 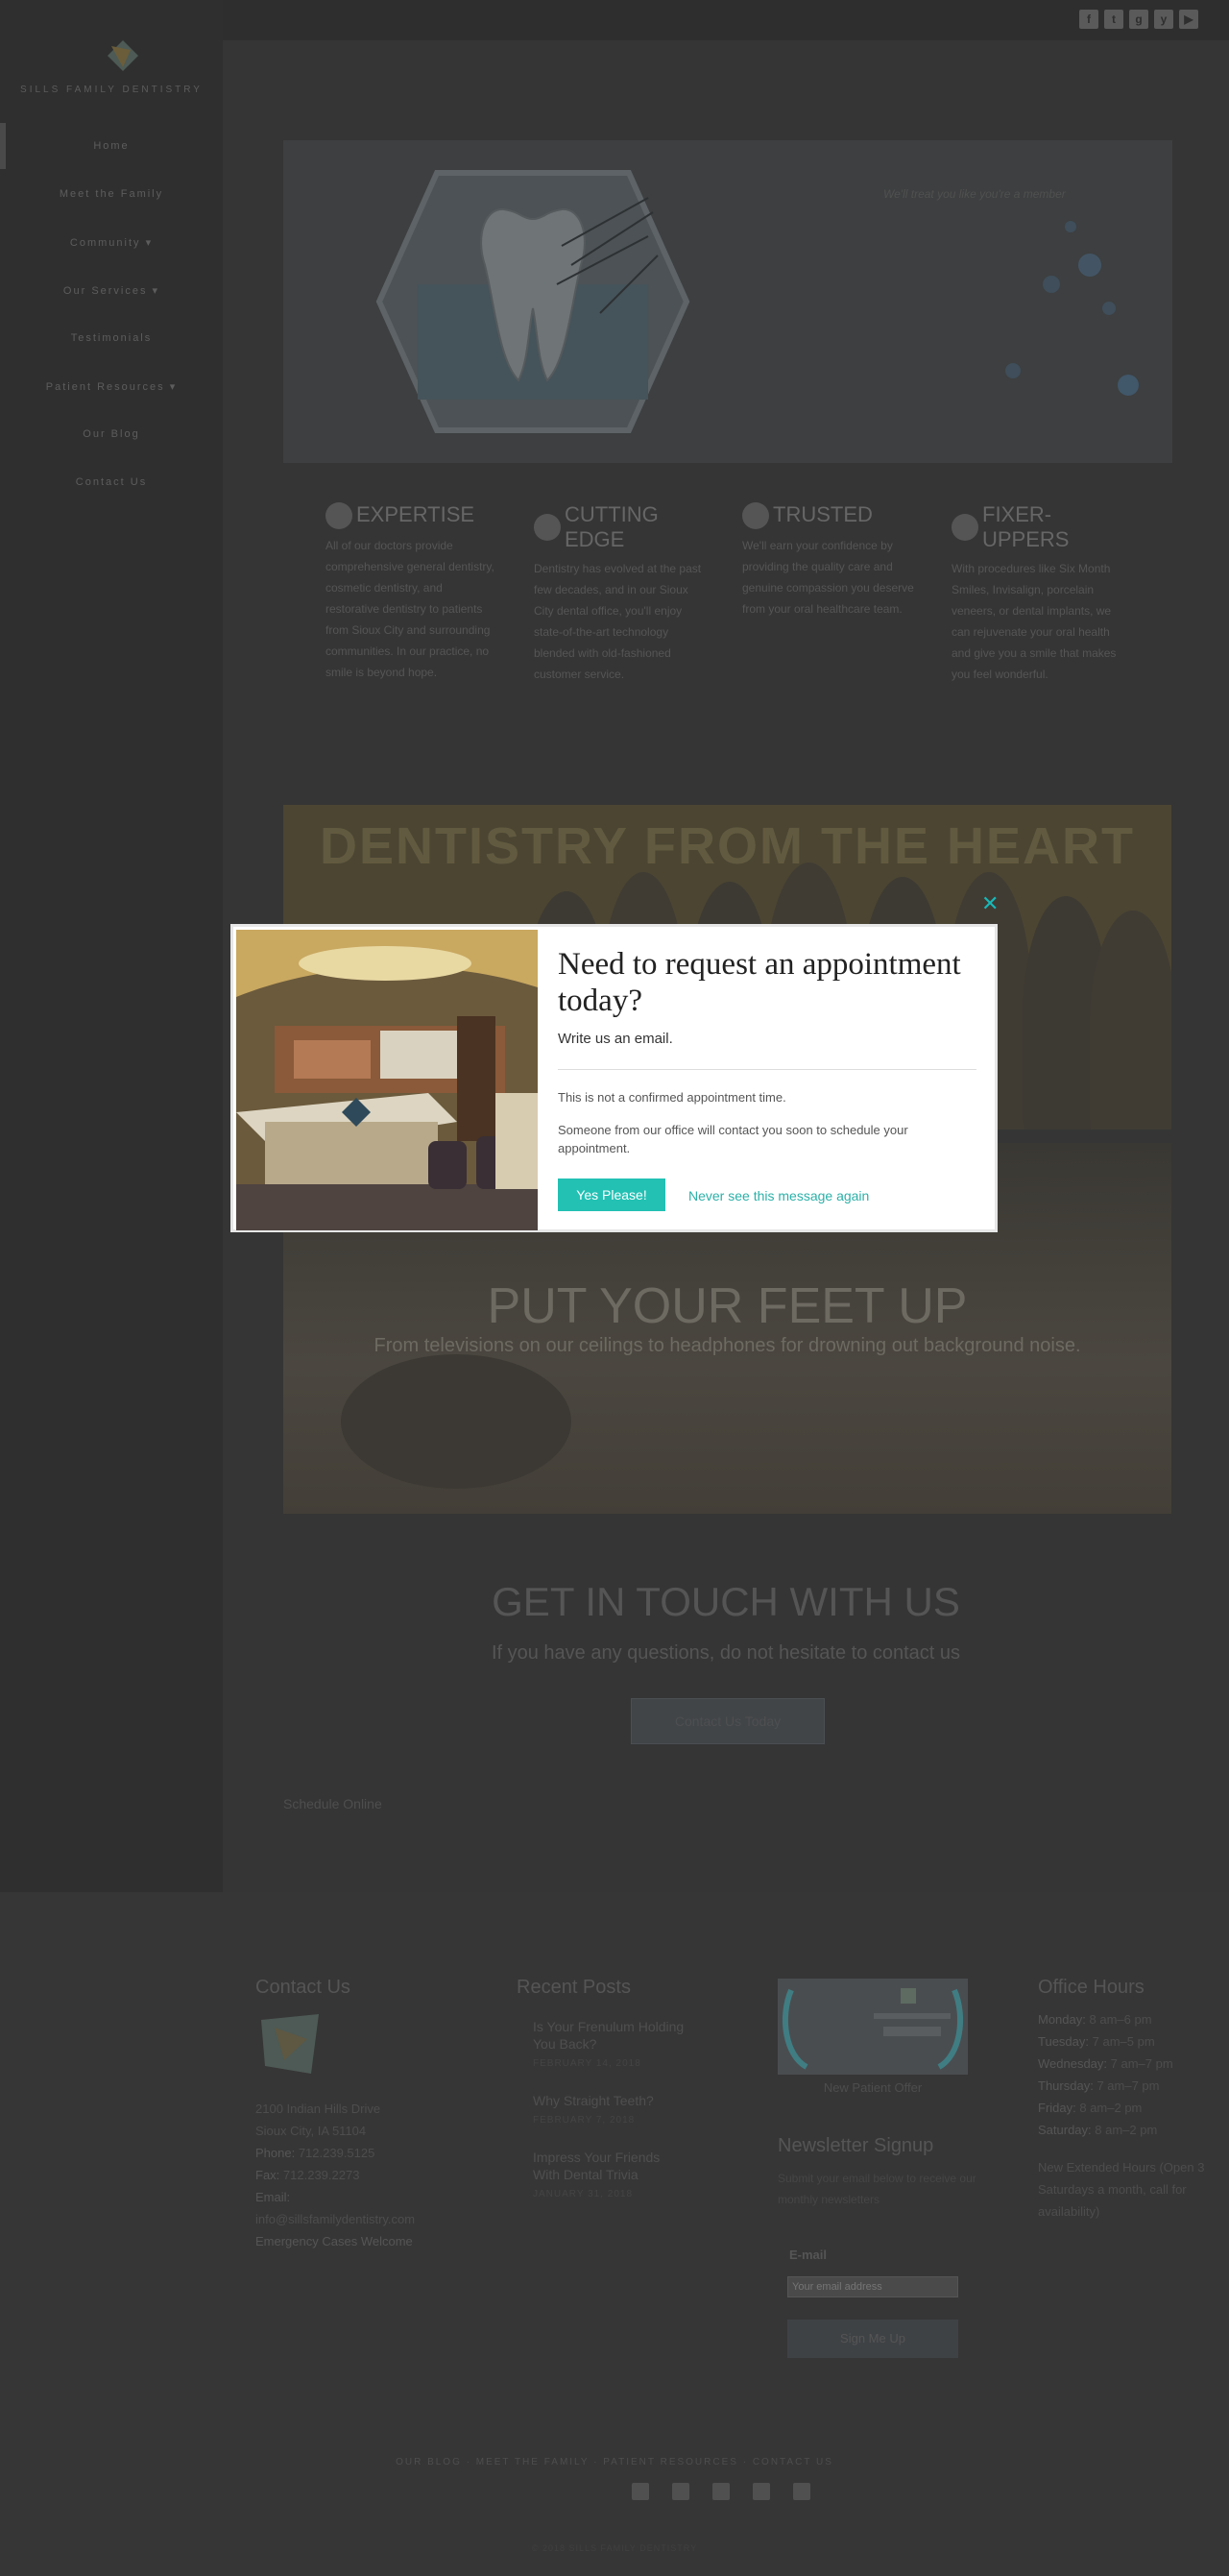 What do you see at coordinates (112, 290) in the screenshot?
I see `sidebar-item-our-services: Our Services ▾` at bounding box center [112, 290].